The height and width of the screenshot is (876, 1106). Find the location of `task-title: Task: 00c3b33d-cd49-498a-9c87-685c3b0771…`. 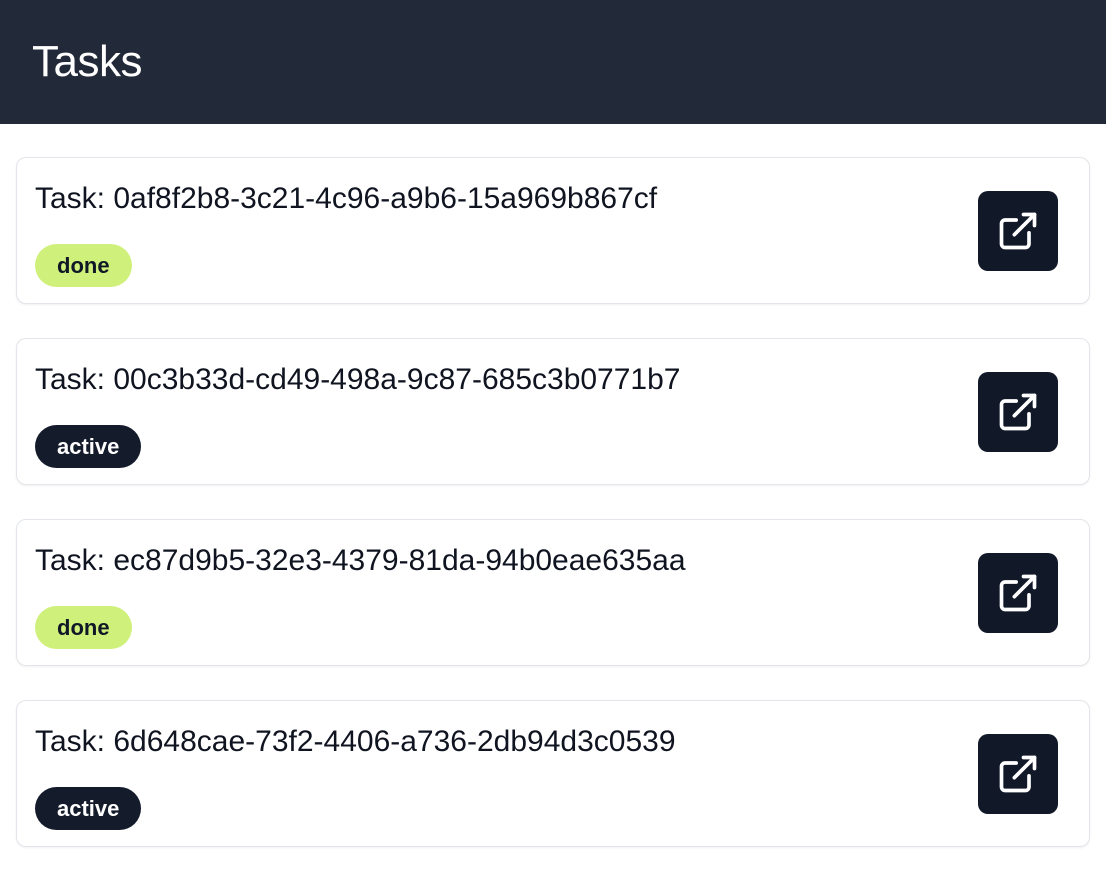

task-title: Task: 00c3b33d-cd49-498a-9c87-685c3b0771… is located at coordinates (358, 379).